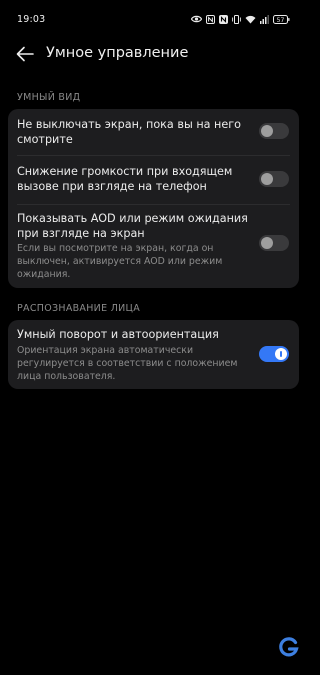  What do you see at coordinates (196, 19) in the screenshot?
I see `eye-icon` at bounding box center [196, 19].